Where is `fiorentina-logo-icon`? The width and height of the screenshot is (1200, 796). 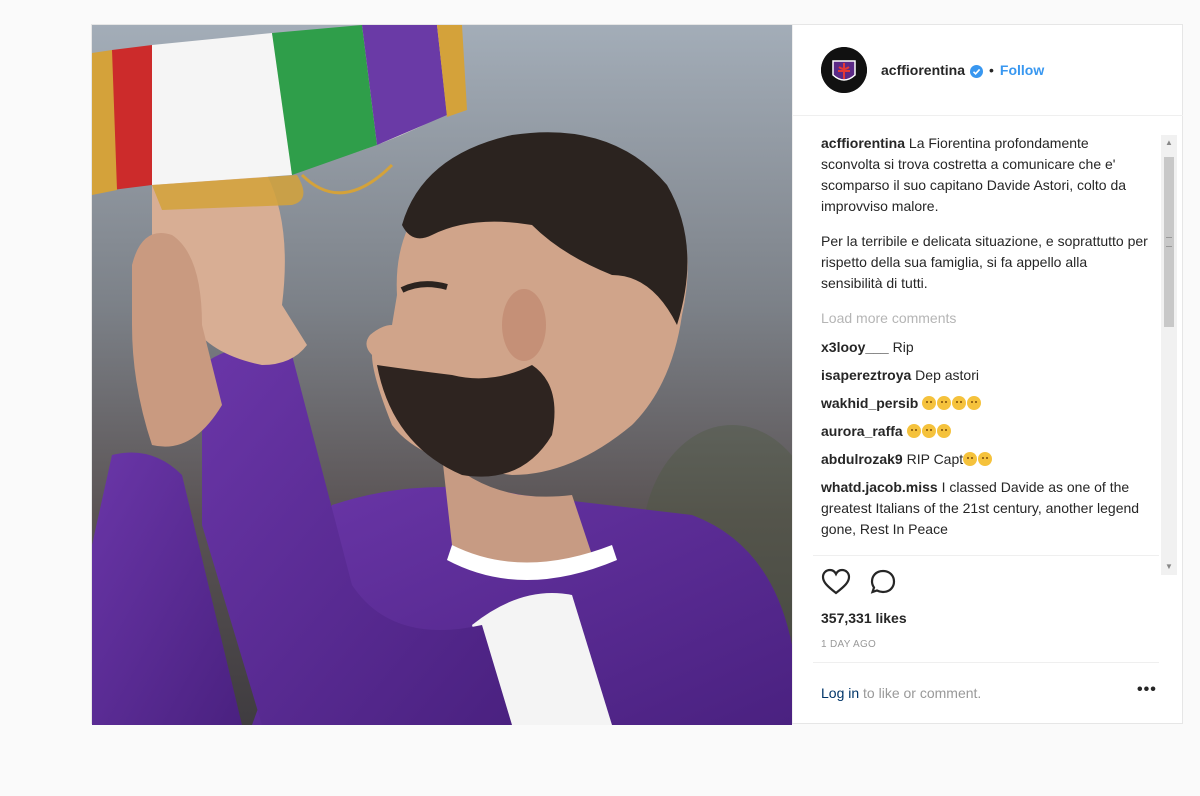 fiorentina-logo-icon is located at coordinates (844, 70).